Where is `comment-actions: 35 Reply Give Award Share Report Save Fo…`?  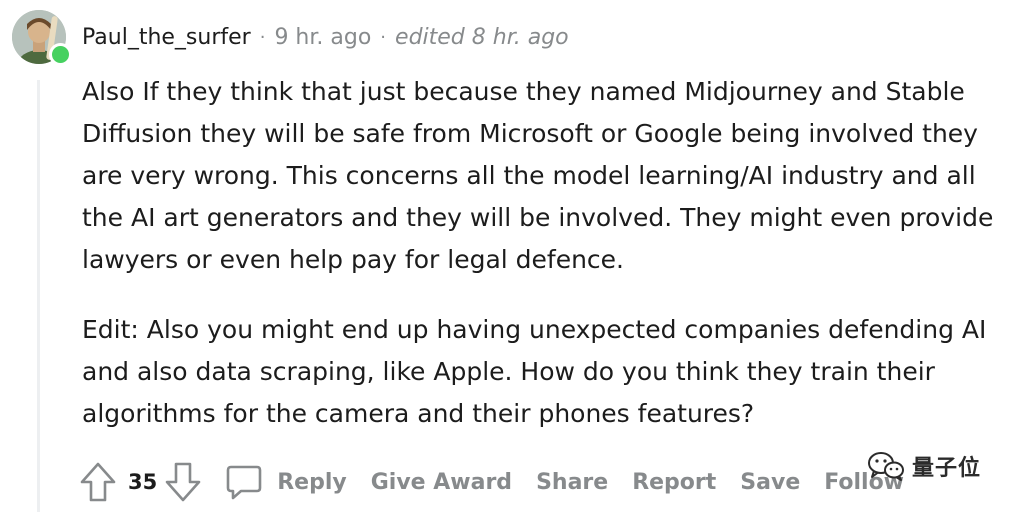 comment-actions: 35 Reply Give Award Share Report Save Fo… is located at coordinates (491, 482).